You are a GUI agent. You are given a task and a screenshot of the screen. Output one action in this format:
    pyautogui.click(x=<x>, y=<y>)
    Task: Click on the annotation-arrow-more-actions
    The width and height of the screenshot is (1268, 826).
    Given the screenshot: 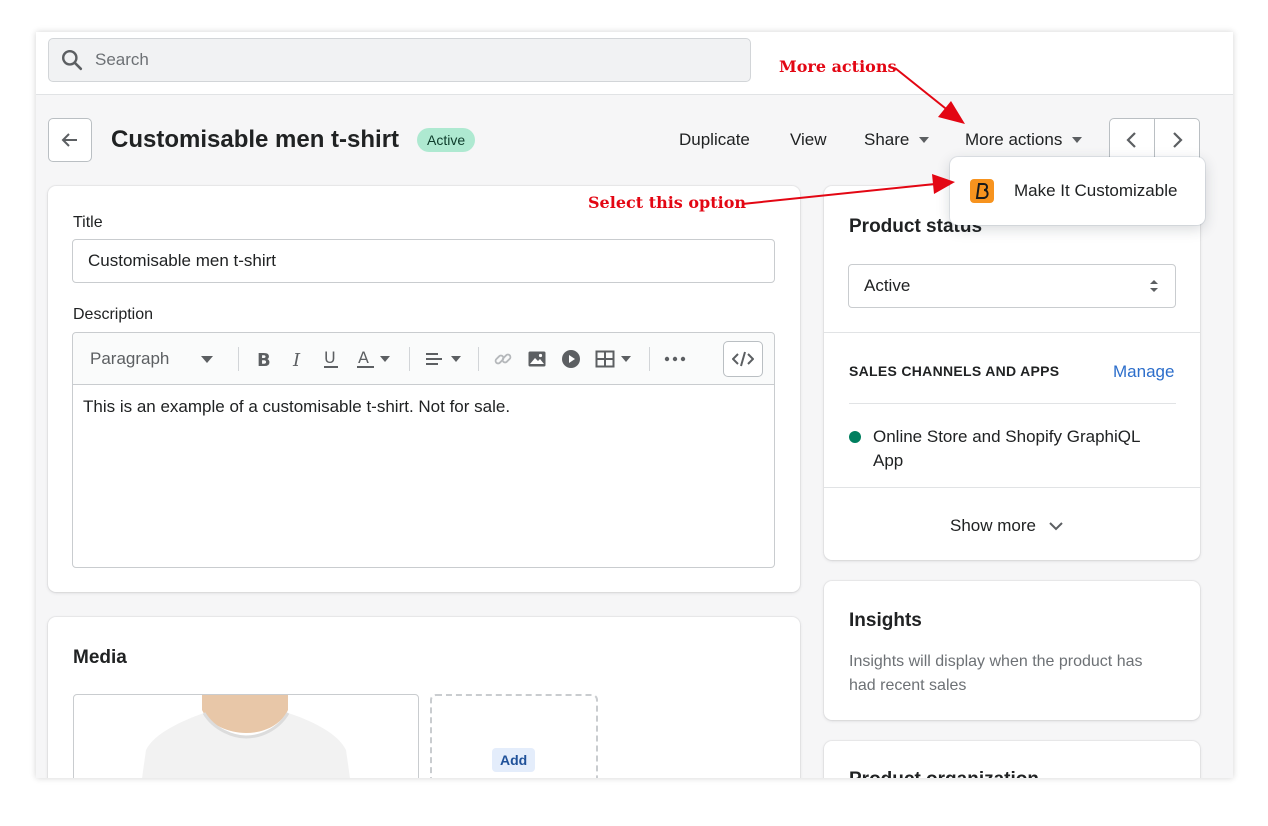 What is the action you would take?
    pyautogui.click(x=929, y=95)
    